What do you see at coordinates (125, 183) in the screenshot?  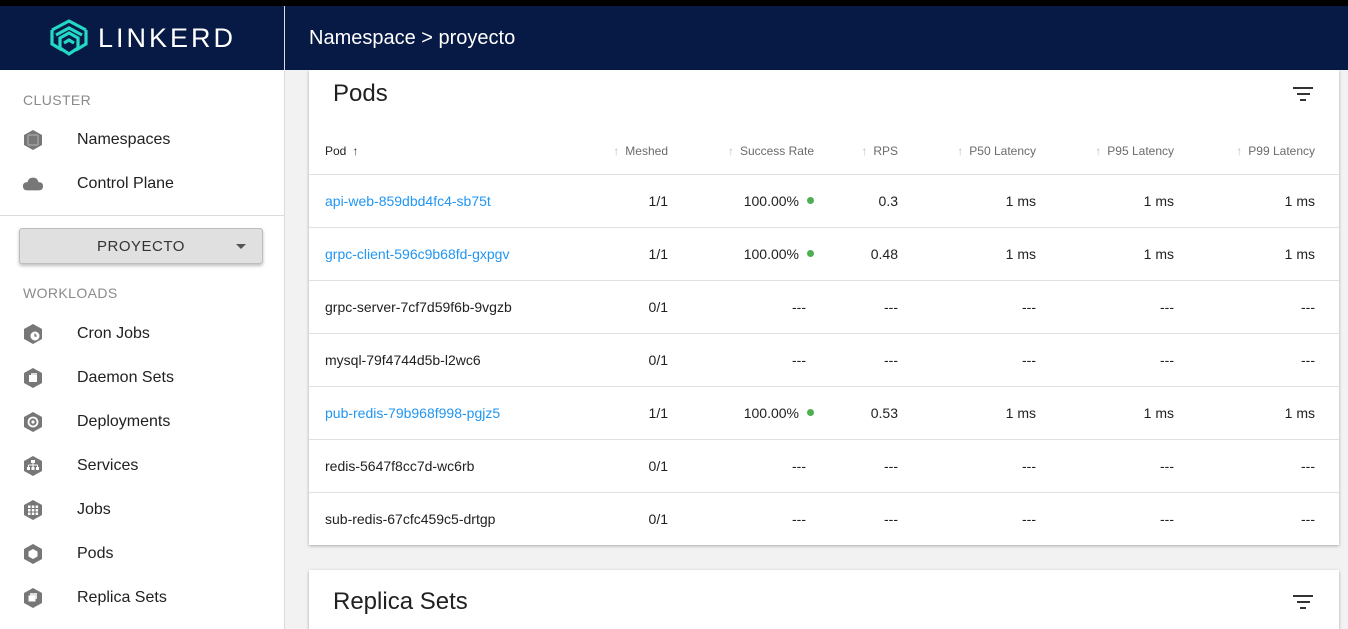 I see `sidebar-item-label: Control Plane` at bounding box center [125, 183].